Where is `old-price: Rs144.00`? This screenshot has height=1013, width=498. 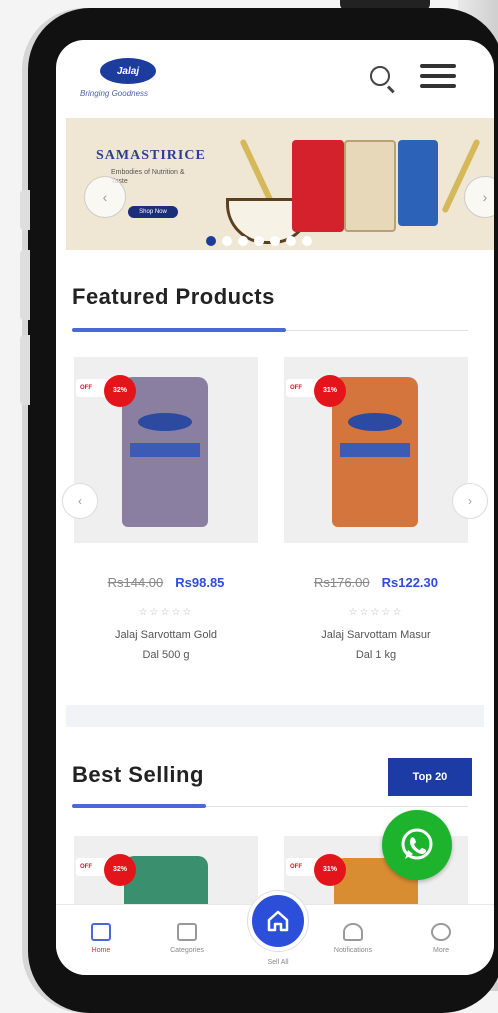 old-price: Rs144.00 is located at coordinates (135, 582).